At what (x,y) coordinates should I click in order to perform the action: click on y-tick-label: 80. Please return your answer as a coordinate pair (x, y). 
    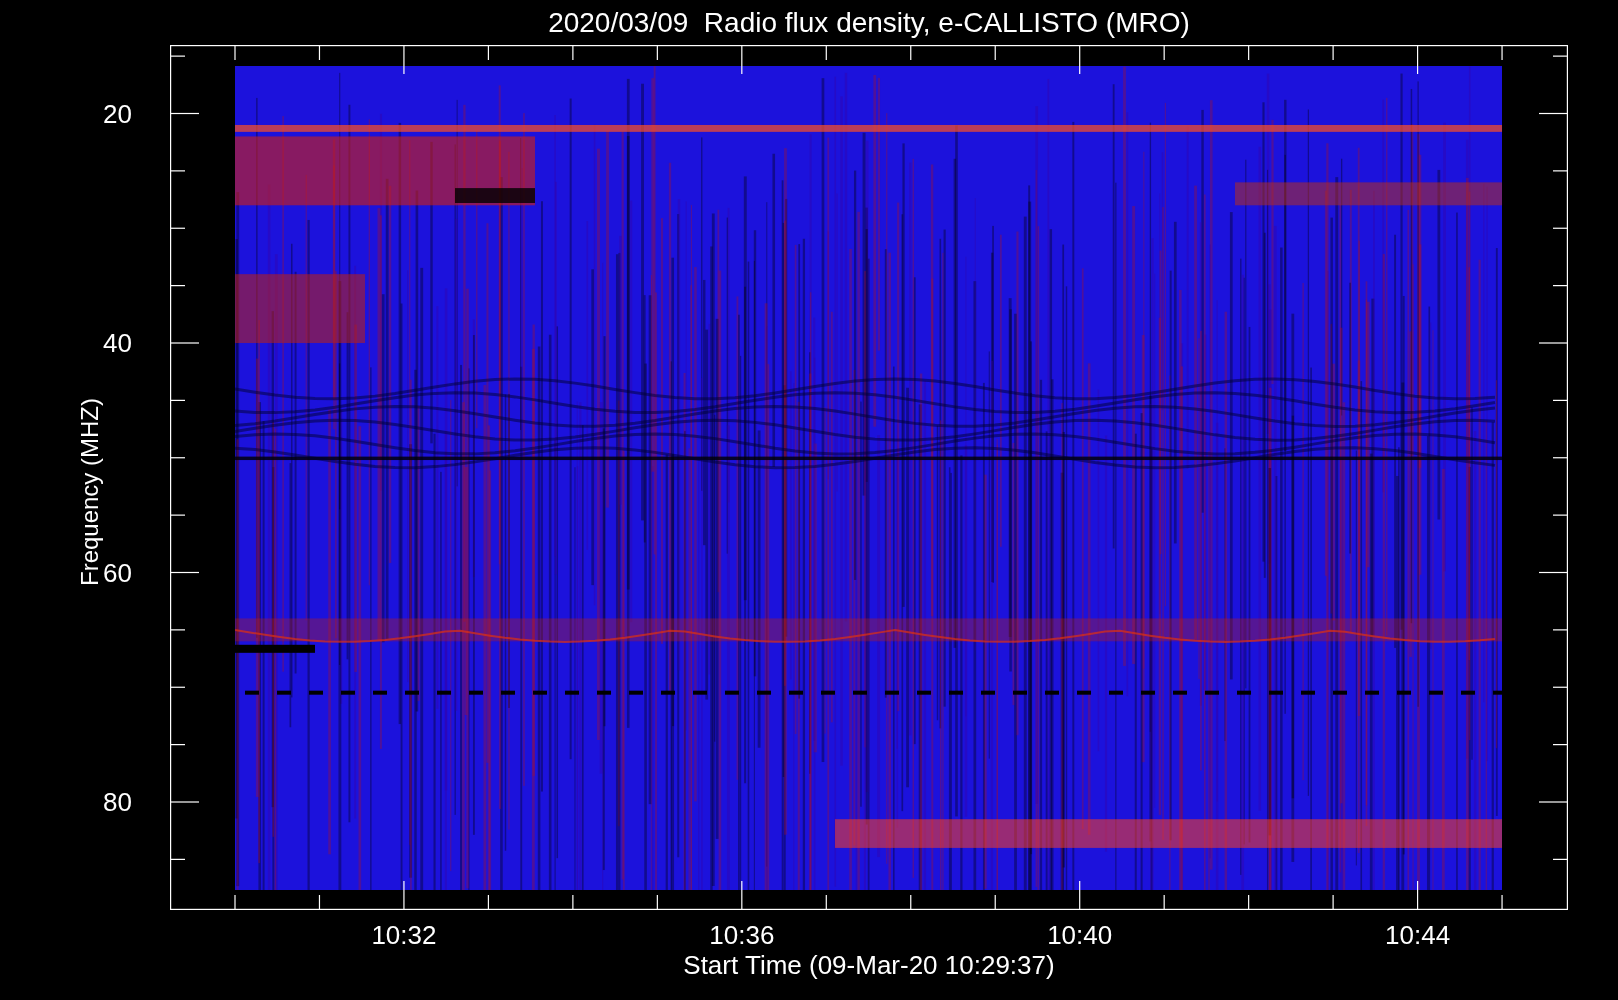
    Looking at the image, I should click on (117, 802).